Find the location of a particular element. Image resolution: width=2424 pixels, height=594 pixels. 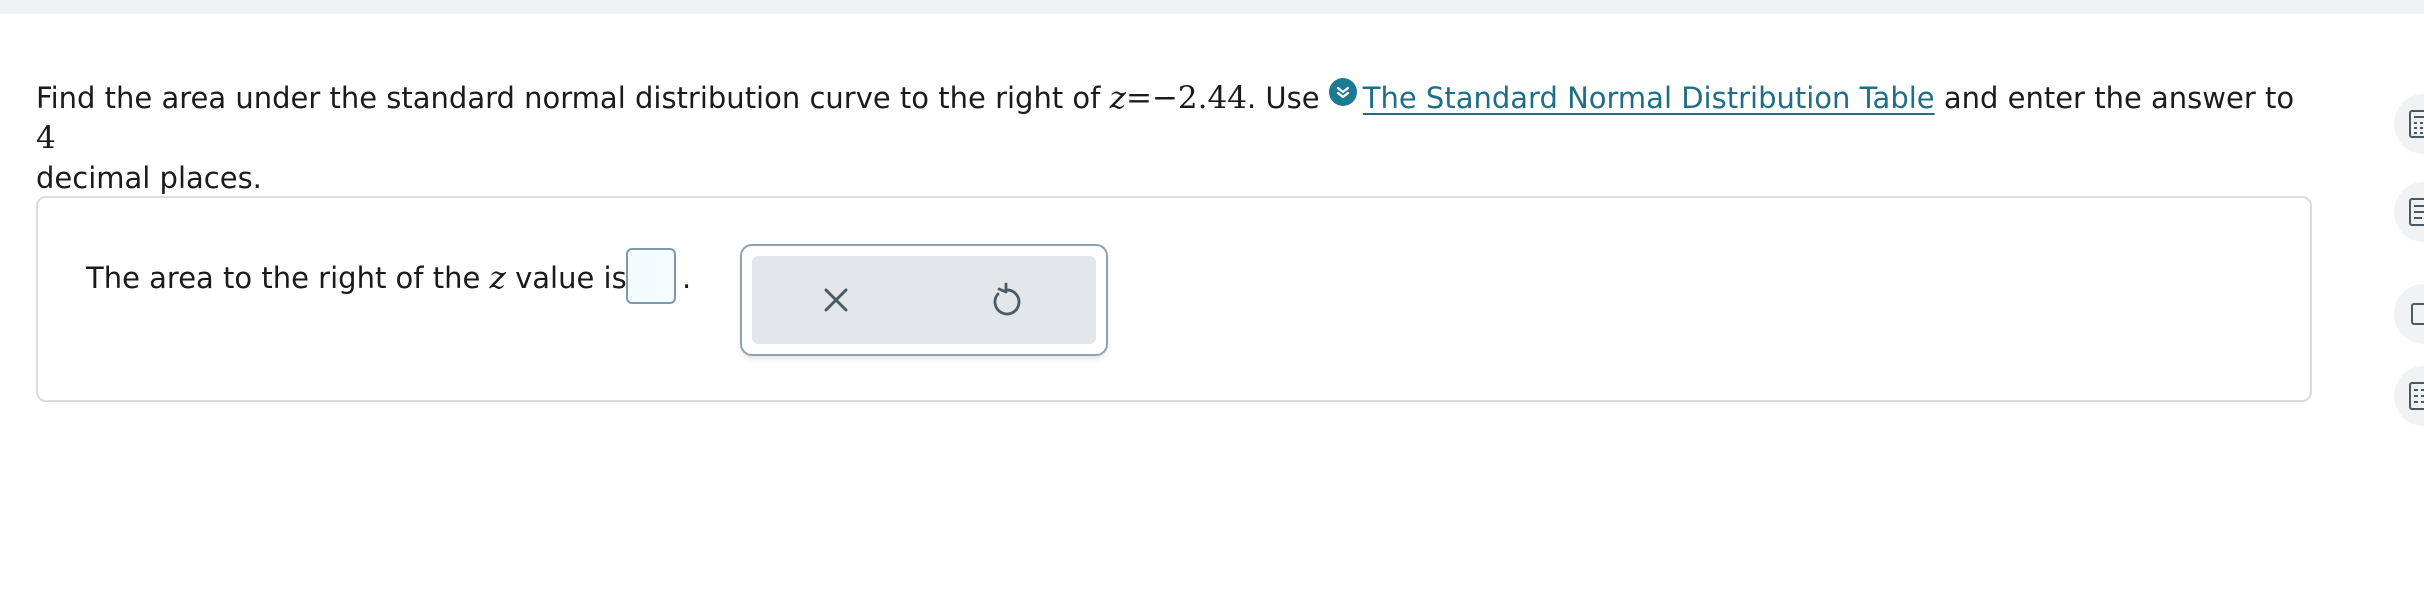

z-value: −2.44 is located at coordinates (1199, 98).